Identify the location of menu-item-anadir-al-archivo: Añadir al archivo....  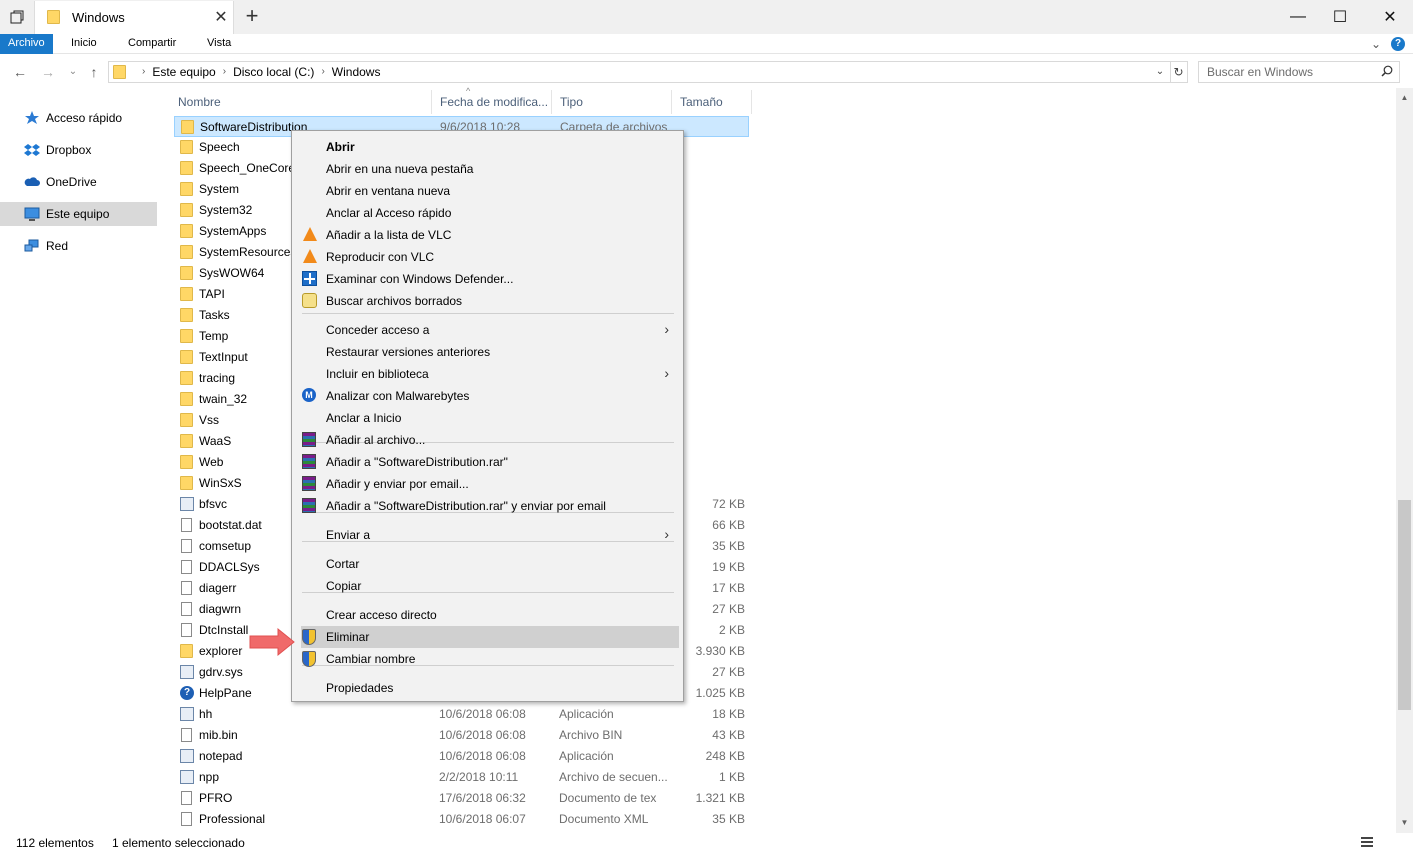
(487, 440).